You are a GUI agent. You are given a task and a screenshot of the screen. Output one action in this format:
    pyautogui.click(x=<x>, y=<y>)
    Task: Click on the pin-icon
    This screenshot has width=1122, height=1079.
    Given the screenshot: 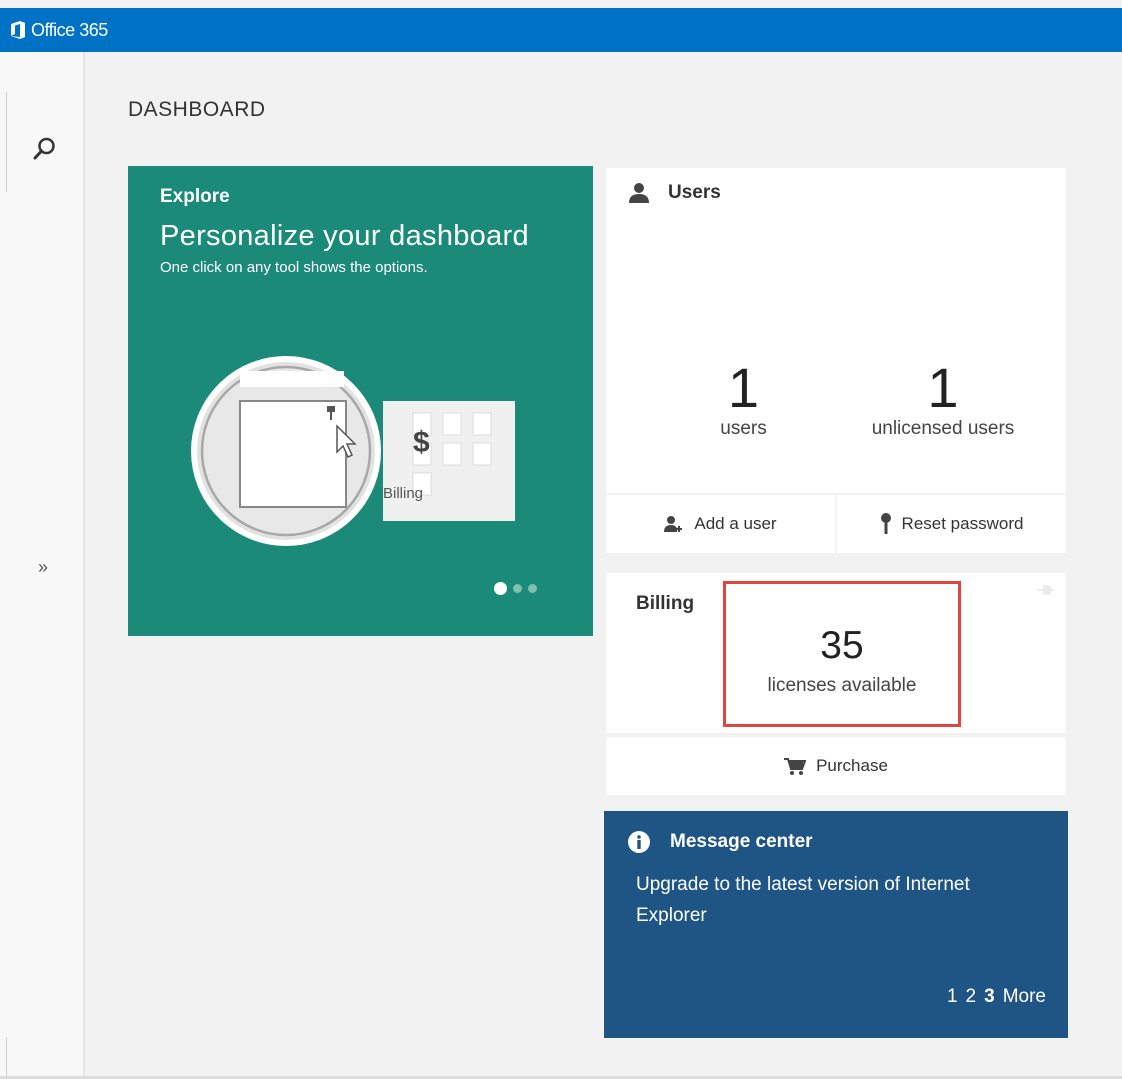 What is the action you would take?
    pyautogui.click(x=1046, y=590)
    